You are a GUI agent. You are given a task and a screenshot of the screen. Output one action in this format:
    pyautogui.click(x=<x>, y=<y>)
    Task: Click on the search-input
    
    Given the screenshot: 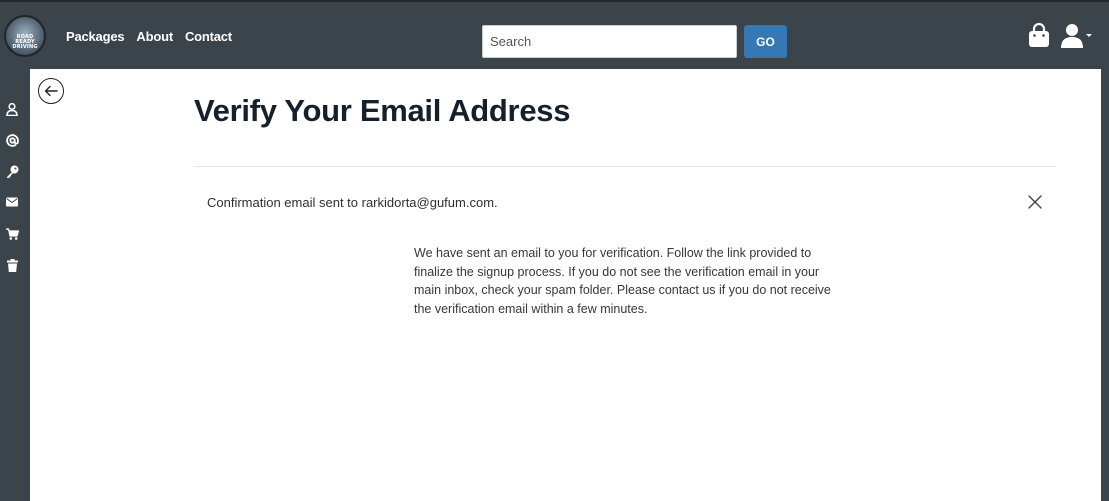 What is the action you would take?
    pyautogui.click(x=609, y=41)
    